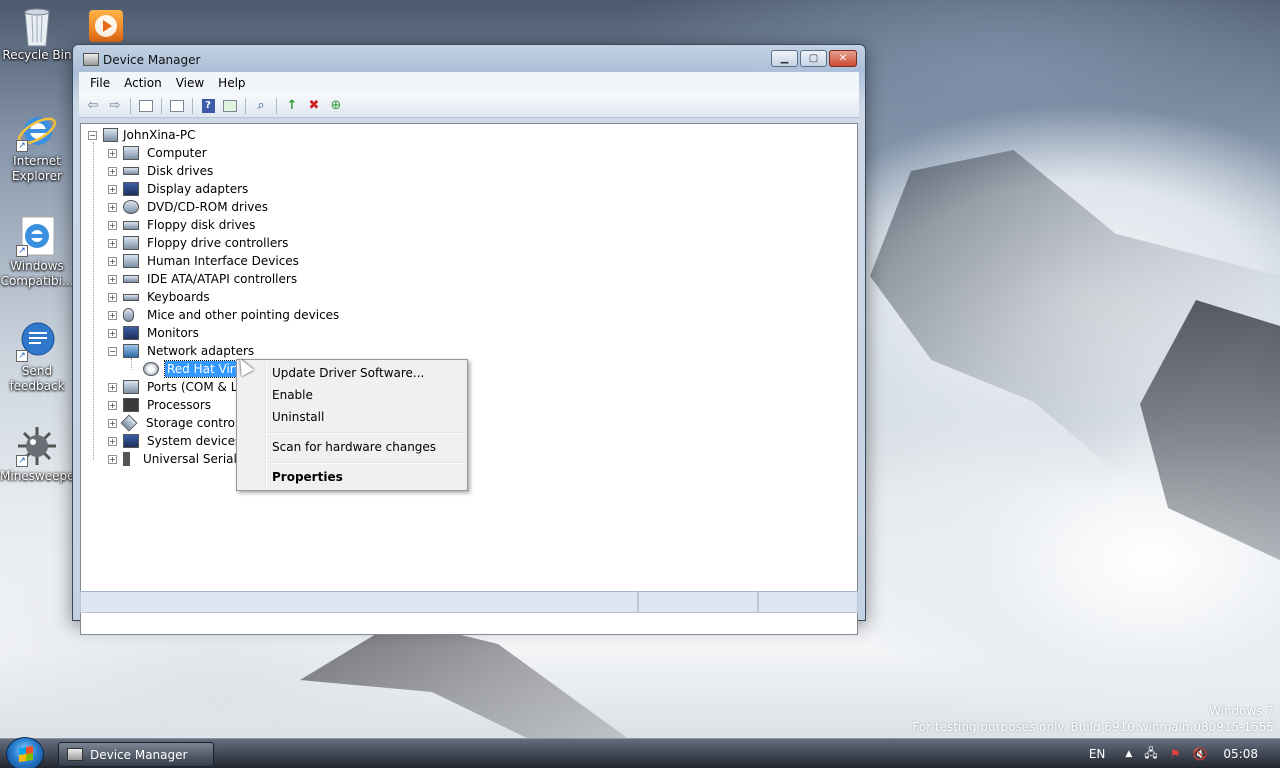 The height and width of the screenshot is (768, 1280). What do you see at coordinates (813, 58) in the screenshot?
I see `maximize-button: ▢` at bounding box center [813, 58].